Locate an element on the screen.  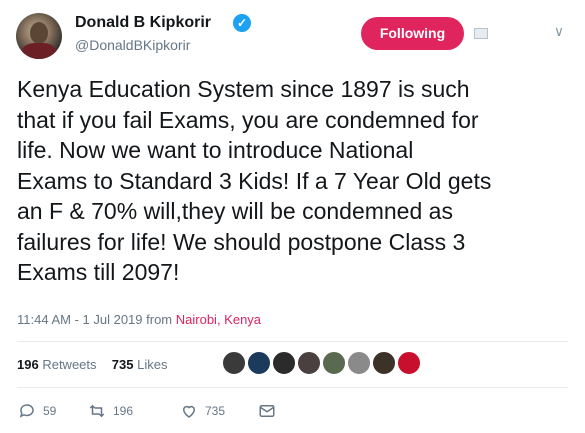
avatar is located at coordinates (39, 36).